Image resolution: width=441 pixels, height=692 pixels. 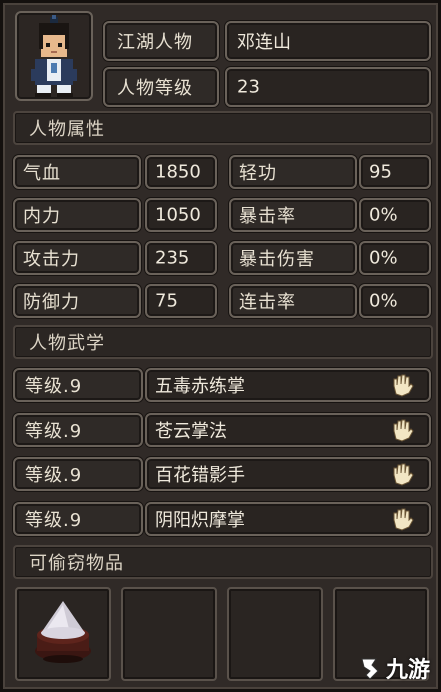 I want to click on skill-row: 苍云掌法, so click(x=288, y=430).